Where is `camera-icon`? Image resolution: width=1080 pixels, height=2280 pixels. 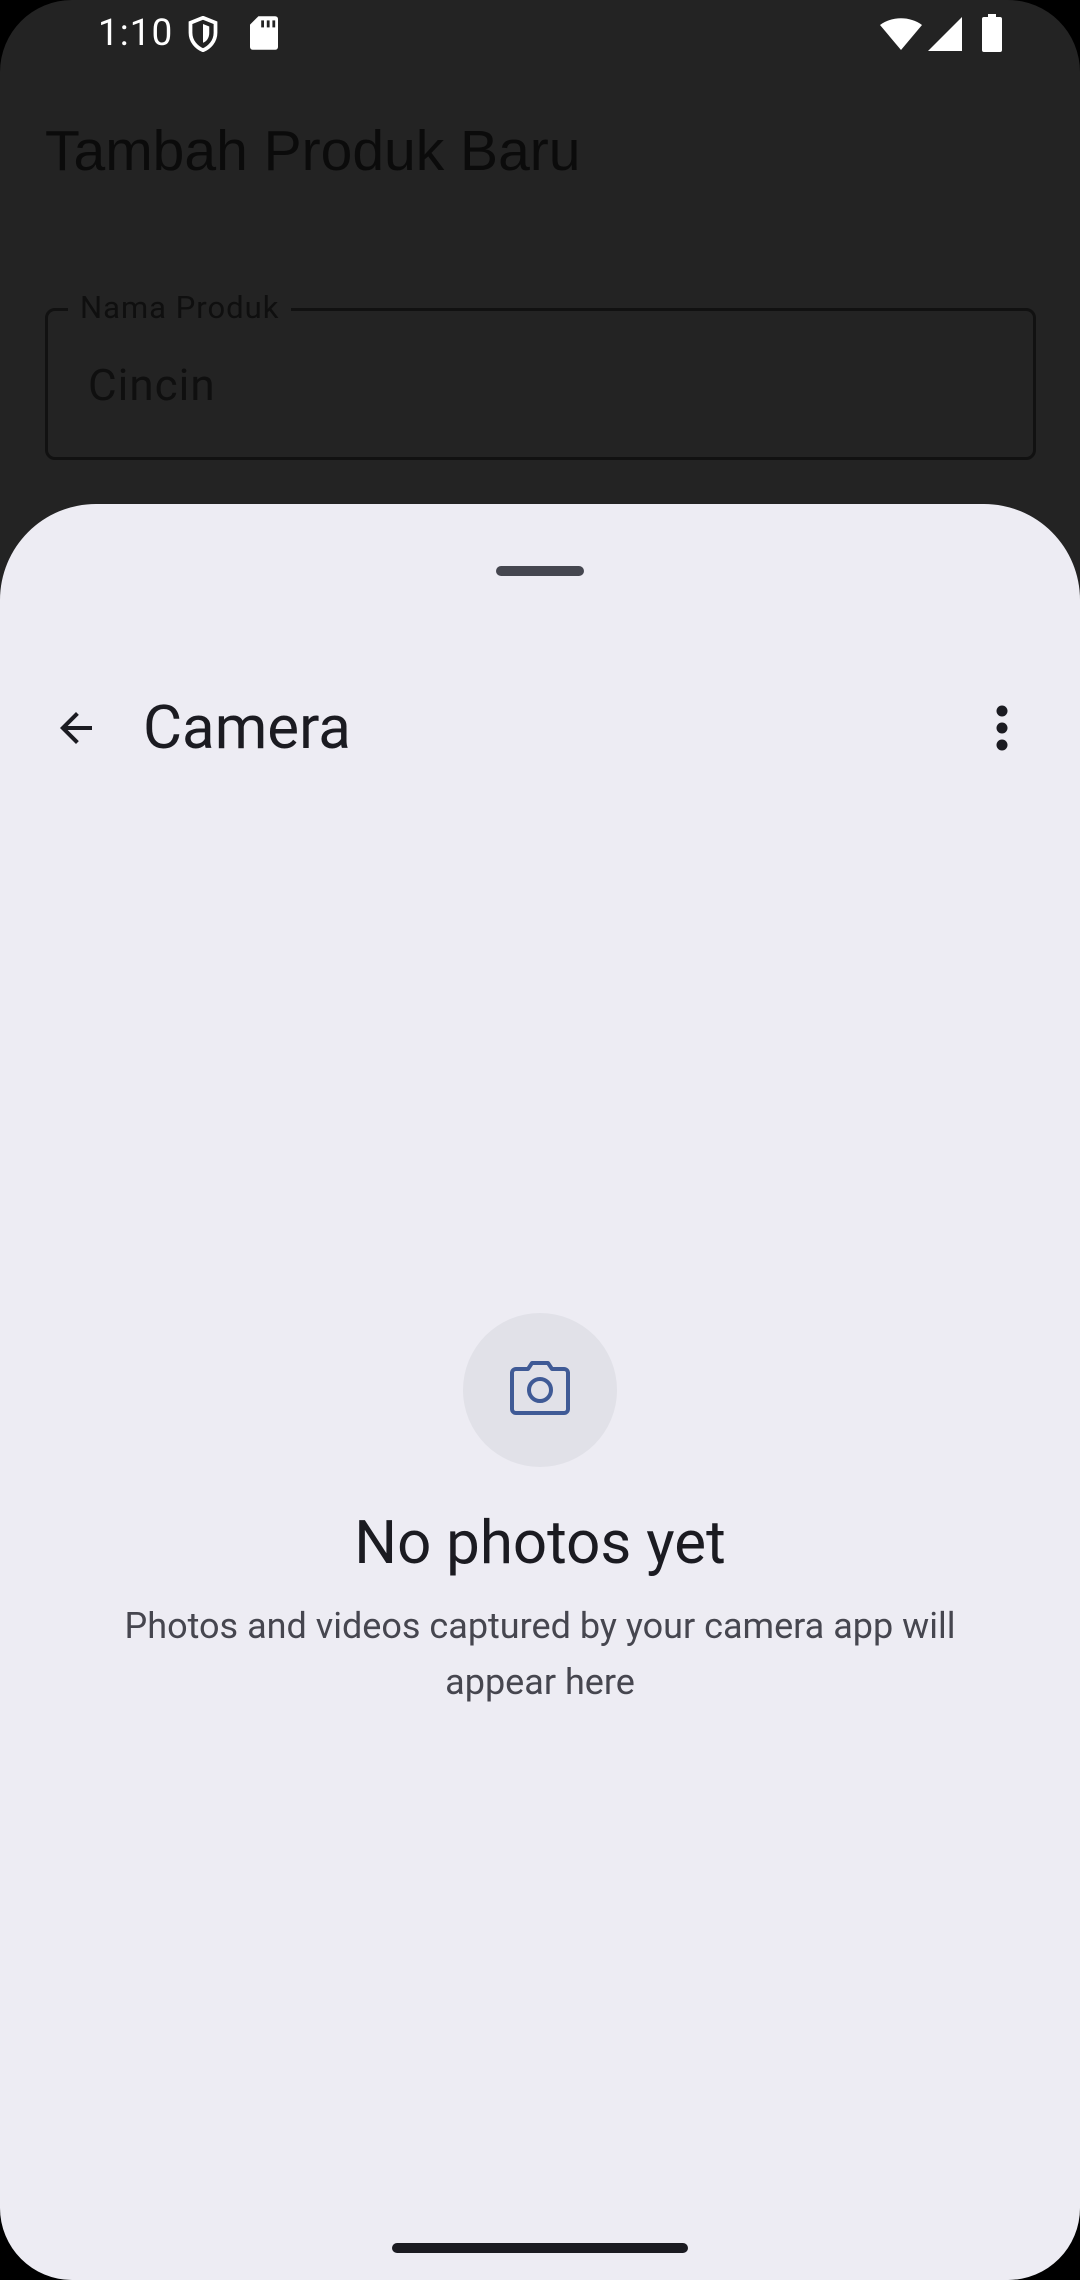
camera-icon is located at coordinates (540, 1390).